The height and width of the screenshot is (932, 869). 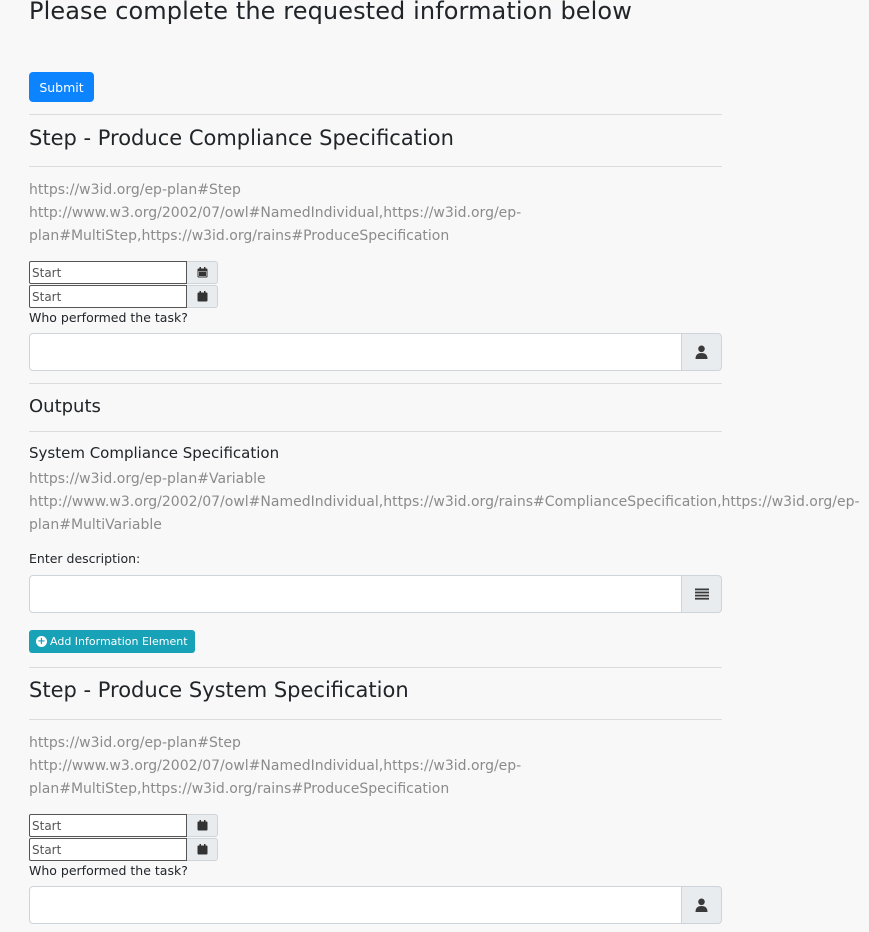 What do you see at coordinates (85, 558) in the screenshot?
I see `description-label: Enter description:` at bounding box center [85, 558].